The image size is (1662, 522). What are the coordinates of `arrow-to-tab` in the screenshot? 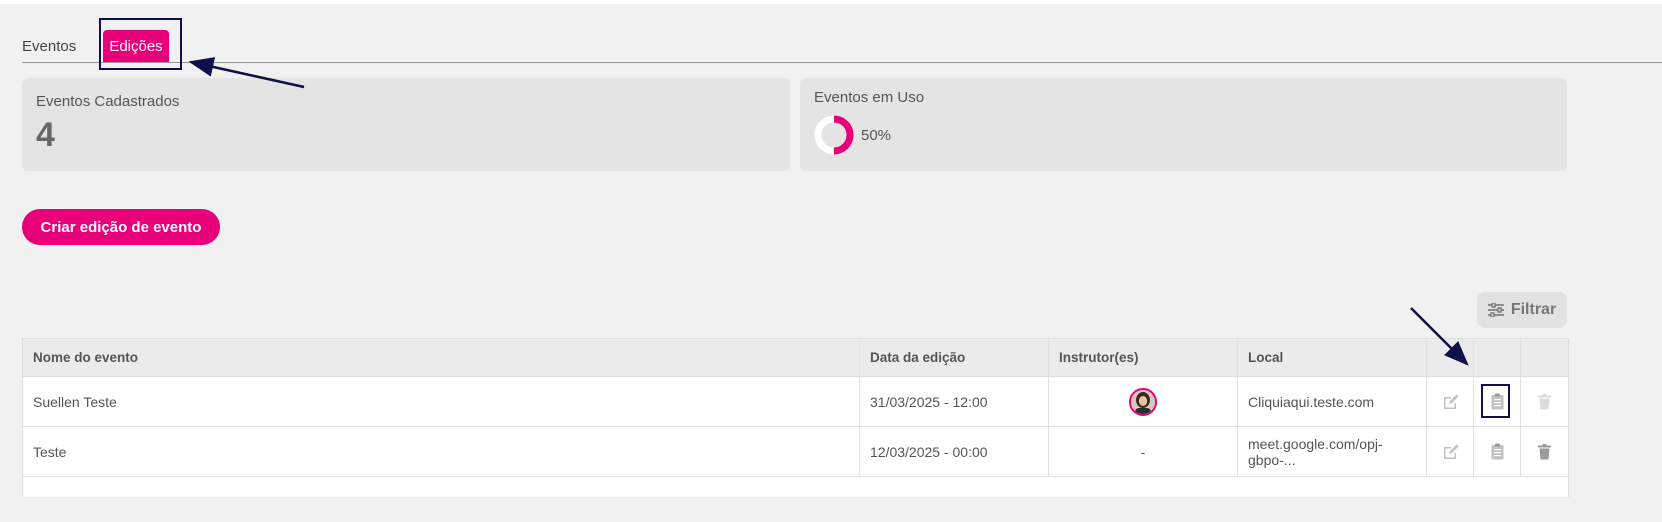 It's located at (246, 73).